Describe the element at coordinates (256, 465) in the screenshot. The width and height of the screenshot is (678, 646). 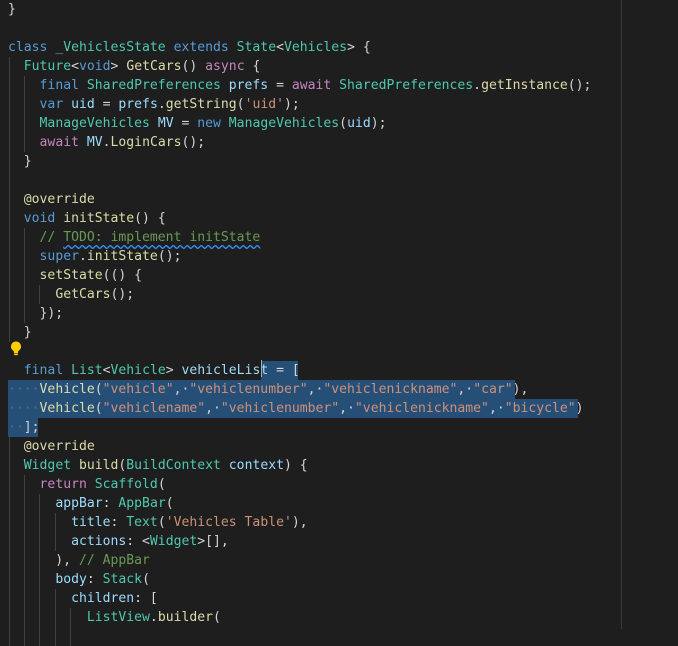
I see `code-token: context` at that location.